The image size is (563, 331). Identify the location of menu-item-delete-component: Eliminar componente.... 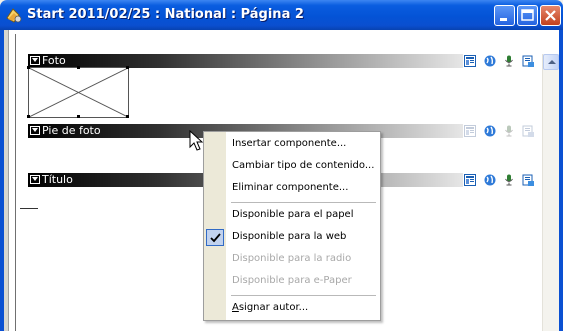
(292, 188).